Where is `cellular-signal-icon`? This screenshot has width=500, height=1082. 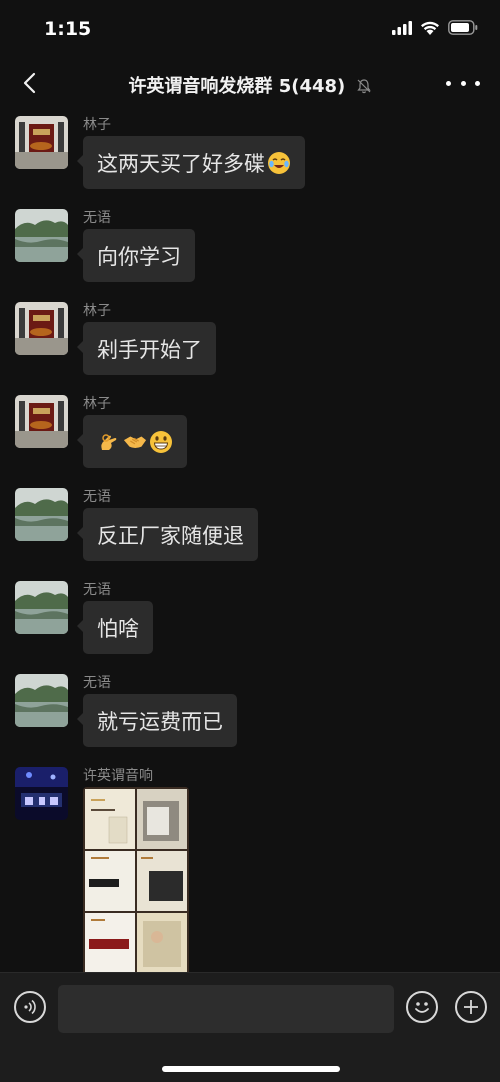 cellular-signal-icon is located at coordinates (402, 27).